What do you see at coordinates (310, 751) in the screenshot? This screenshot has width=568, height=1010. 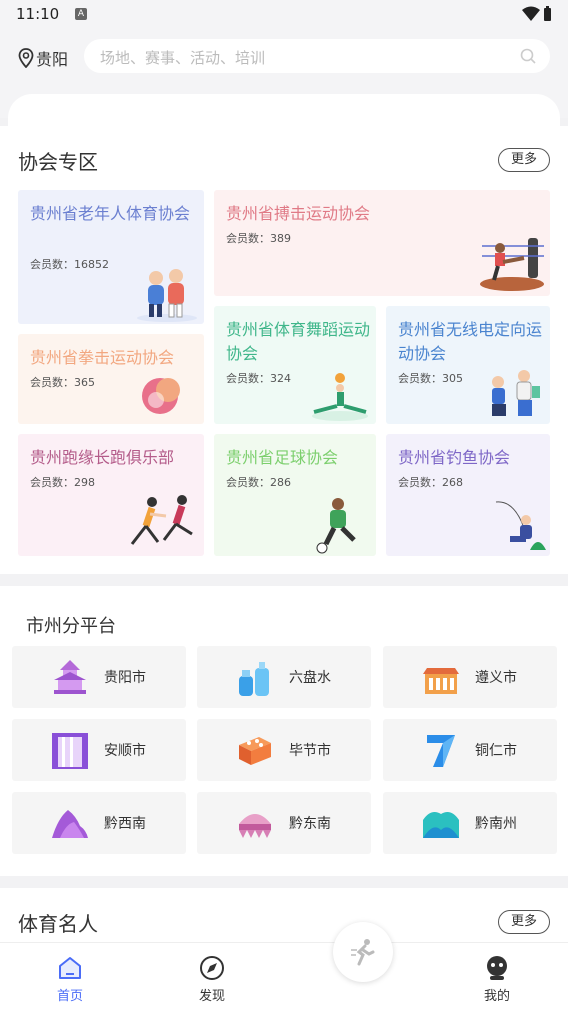 I see `city-label: 毕节市` at bounding box center [310, 751].